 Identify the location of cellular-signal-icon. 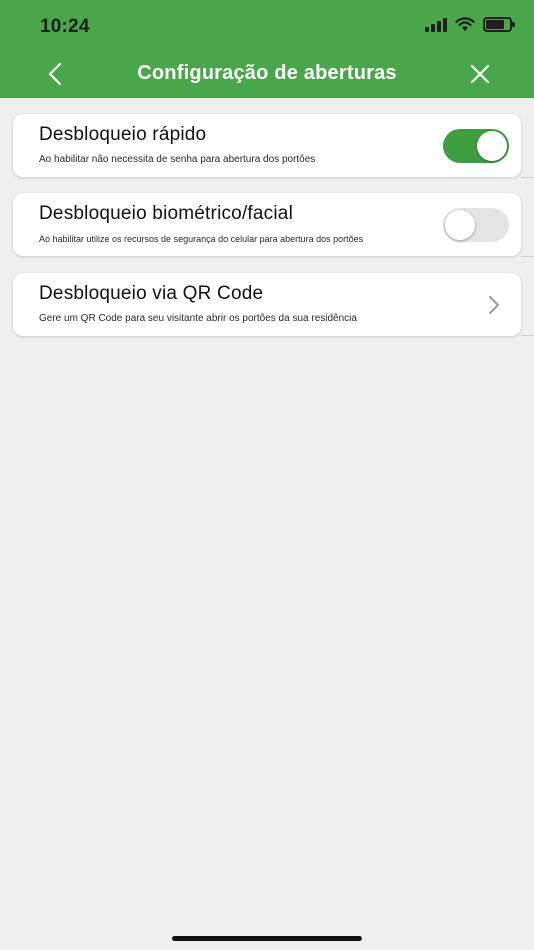
(436, 24).